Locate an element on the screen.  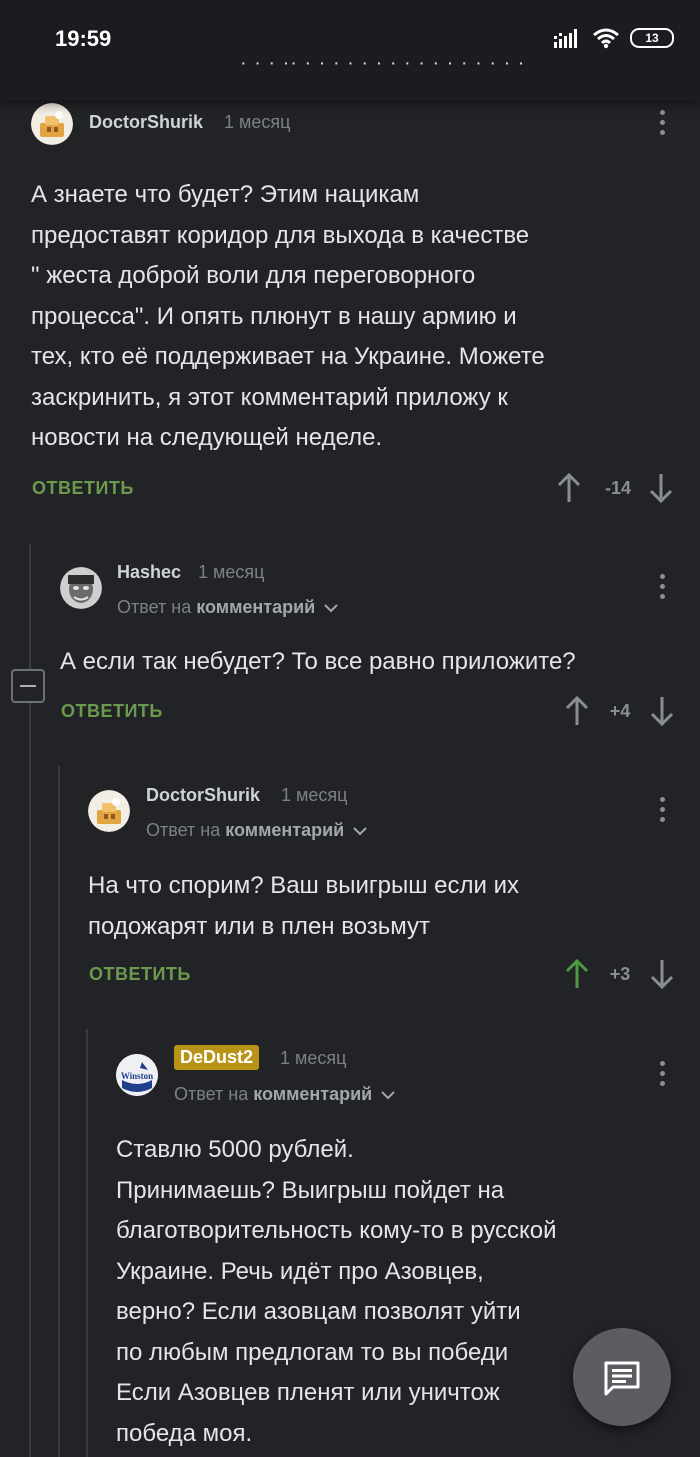
status-icons: 13 is located at coordinates (614, 38).